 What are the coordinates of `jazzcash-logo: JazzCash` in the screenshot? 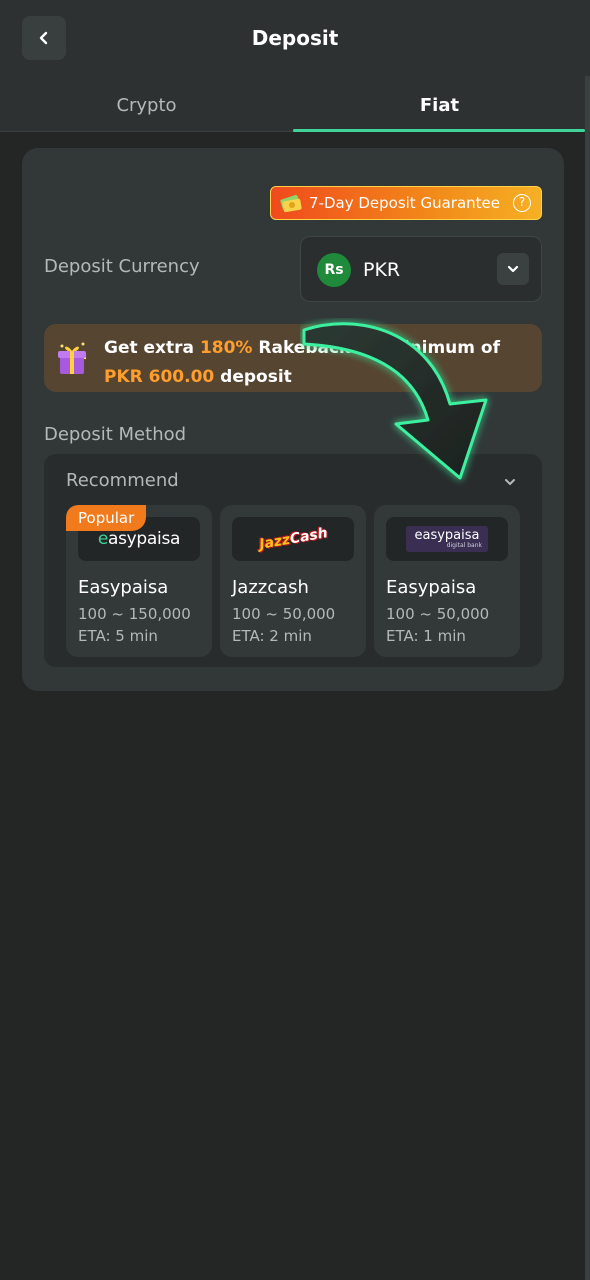 It's located at (293, 539).